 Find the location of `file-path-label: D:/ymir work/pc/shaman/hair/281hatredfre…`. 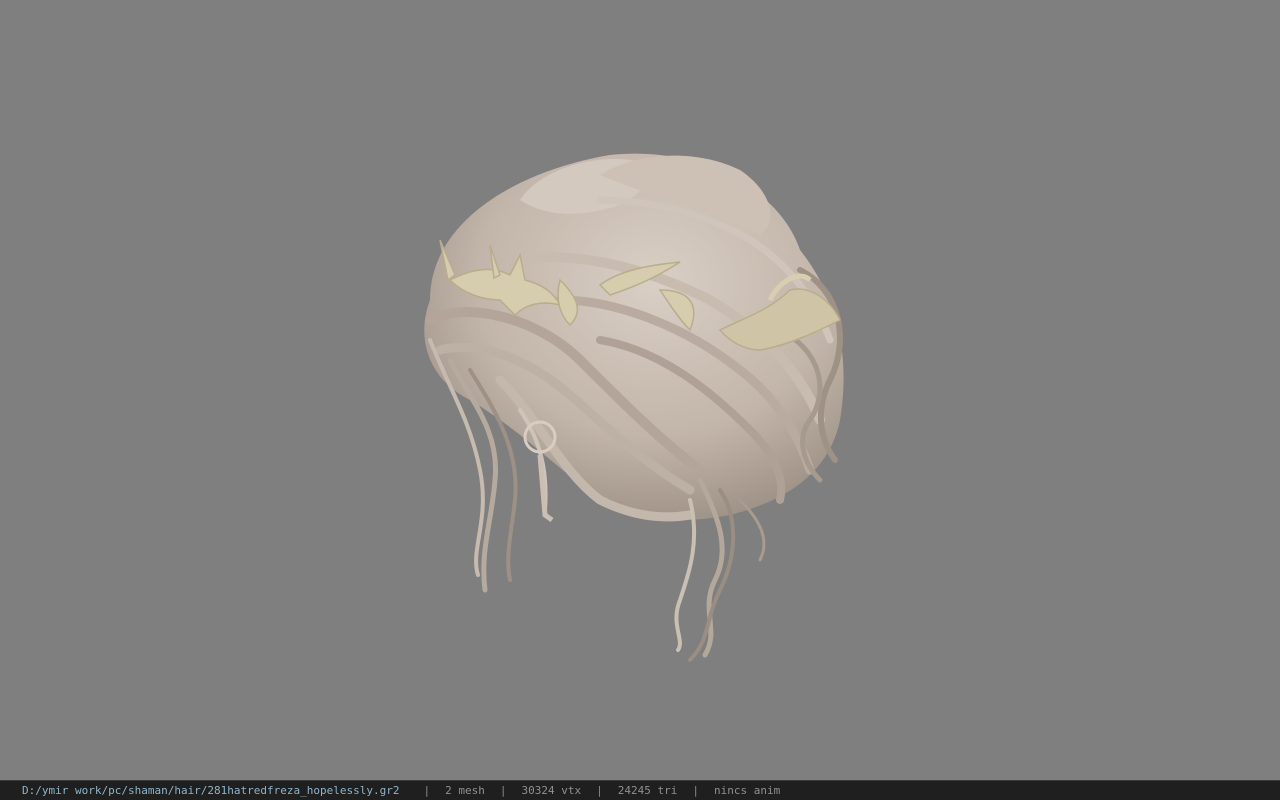

file-path-label: D:/ymir work/pc/shaman/hair/281hatredfre… is located at coordinates (211, 790).